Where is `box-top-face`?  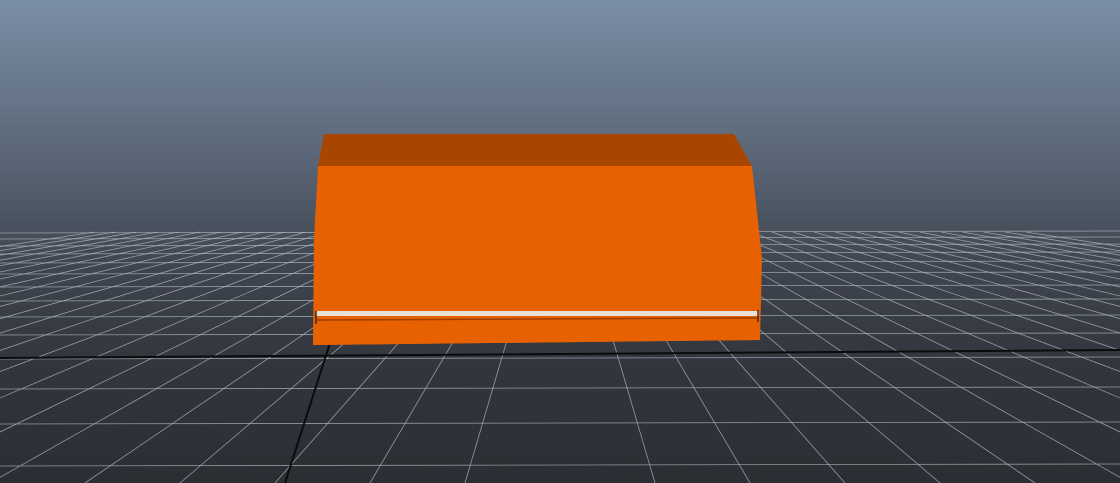 box-top-face is located at coordinates (535, 150).